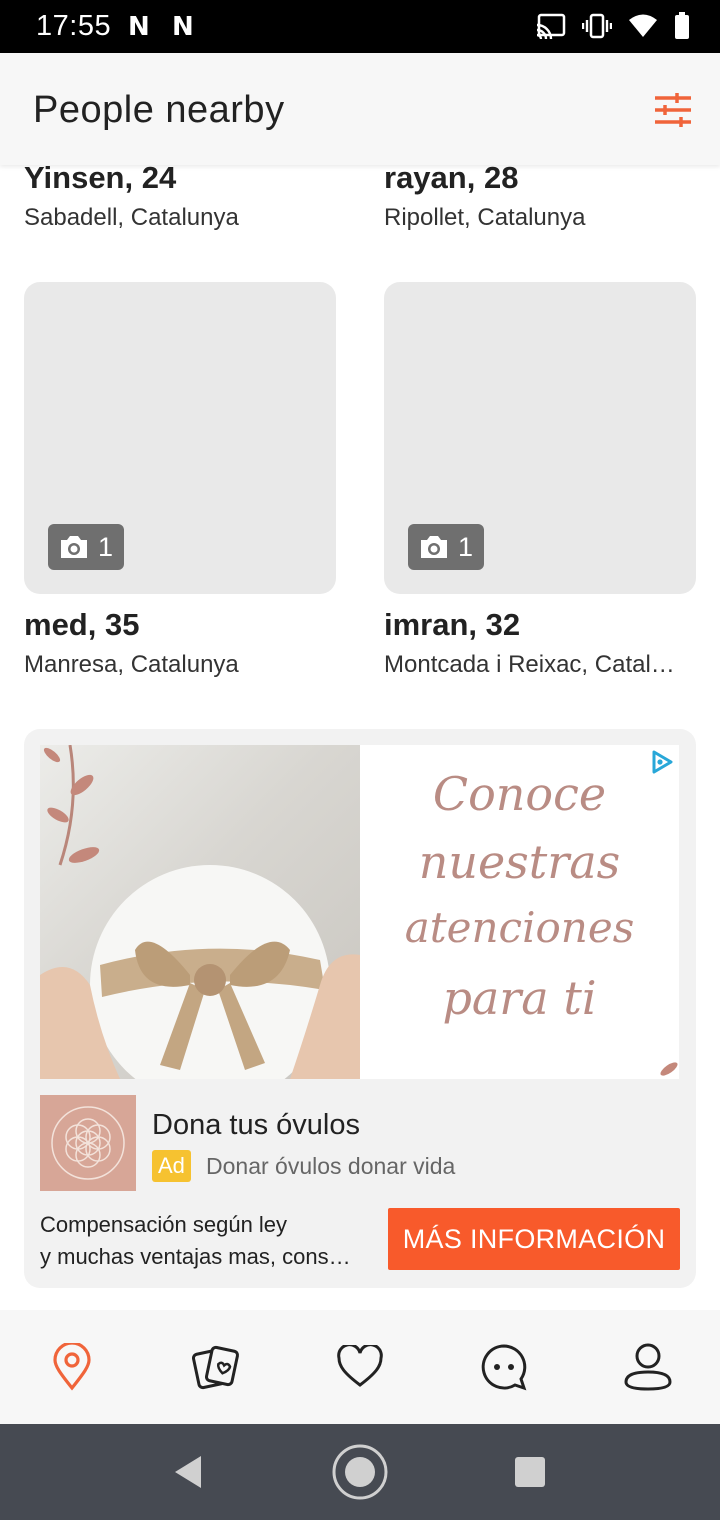 Image resolution: width=720 pixels, height=1520 pixels. What do you see at coordinates (200, 912) in the screenshot?
I see `gift-box-image` at bounding box center [200, 912].